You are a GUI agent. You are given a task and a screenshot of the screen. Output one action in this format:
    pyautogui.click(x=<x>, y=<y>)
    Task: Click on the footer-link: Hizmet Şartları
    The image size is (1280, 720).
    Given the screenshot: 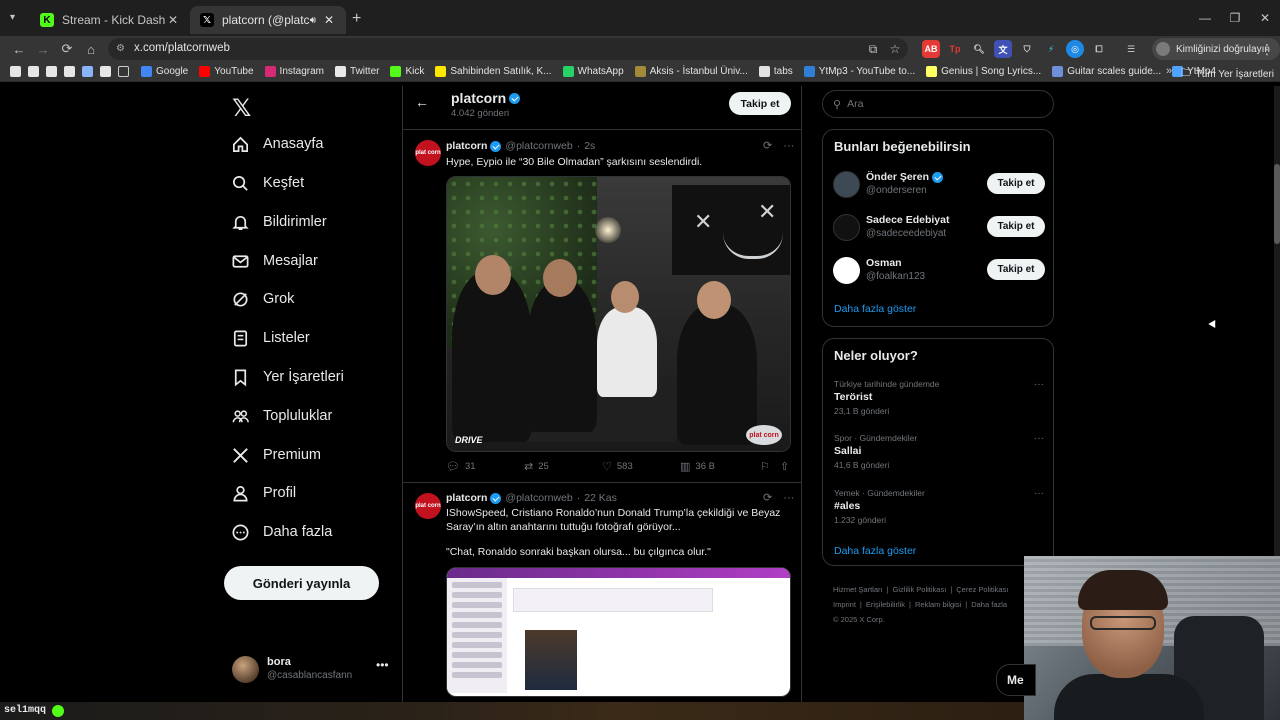 What is the action you would take?
    pyautogui.click(x=858, y=589)
    